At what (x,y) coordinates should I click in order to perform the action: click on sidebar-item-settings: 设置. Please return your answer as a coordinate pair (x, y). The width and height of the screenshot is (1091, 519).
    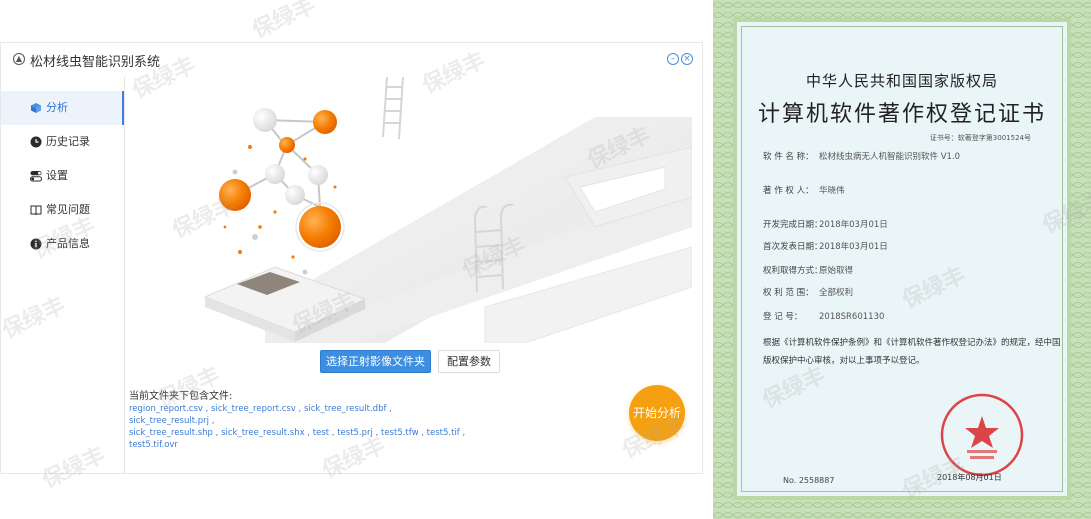
    Looking at the image, I should click on (62, 176).